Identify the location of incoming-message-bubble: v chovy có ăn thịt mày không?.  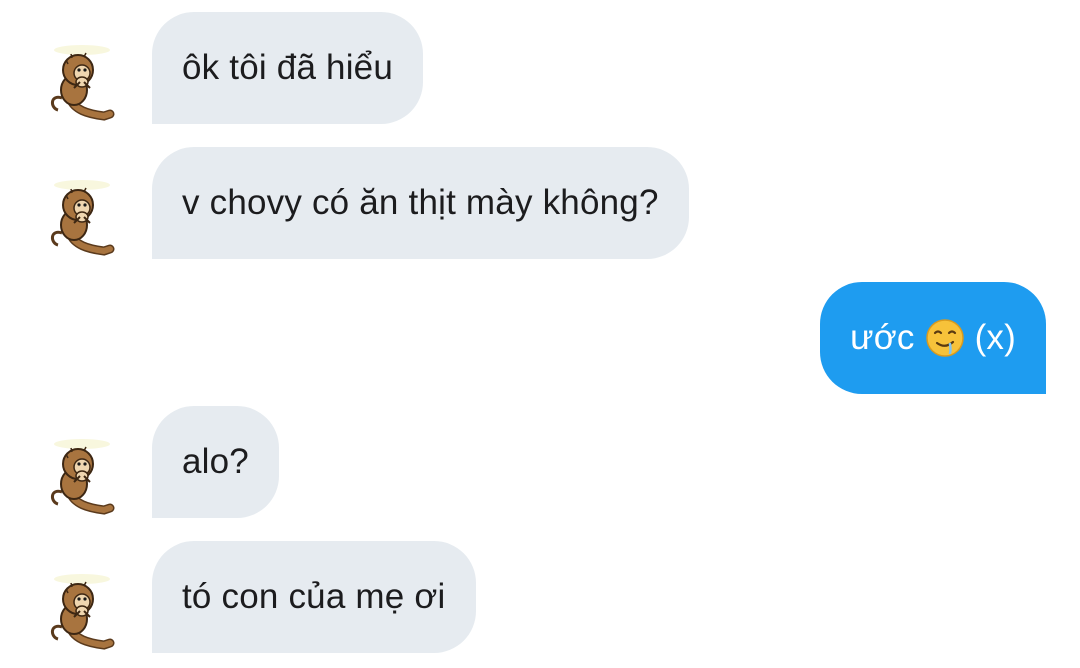
(420, 203).